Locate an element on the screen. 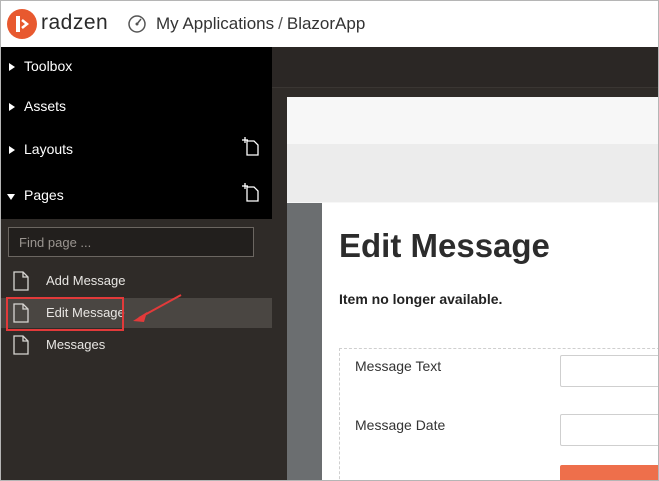  sidebar-section-toolbox: Toolbox is located at coordinates (136, 67).